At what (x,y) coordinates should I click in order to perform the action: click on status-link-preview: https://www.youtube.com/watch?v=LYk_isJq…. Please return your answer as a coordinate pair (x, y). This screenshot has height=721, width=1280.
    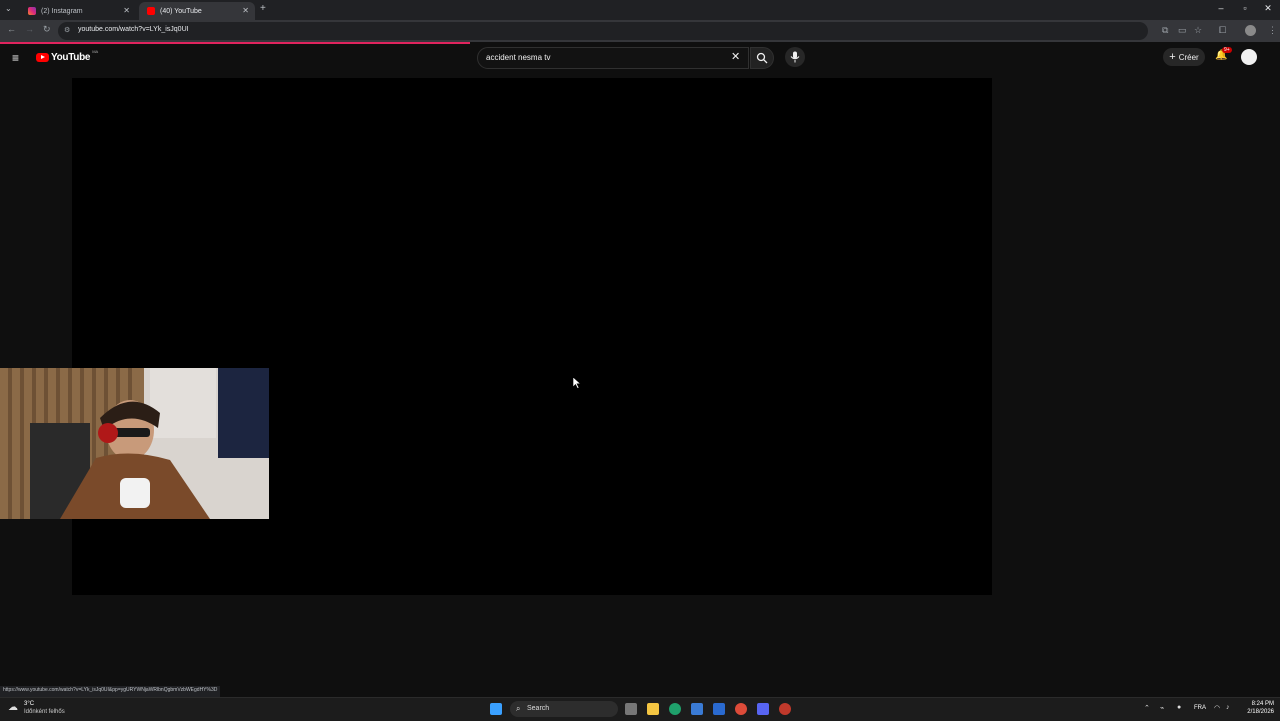
    Looking at the image, I should click on (110, 691).